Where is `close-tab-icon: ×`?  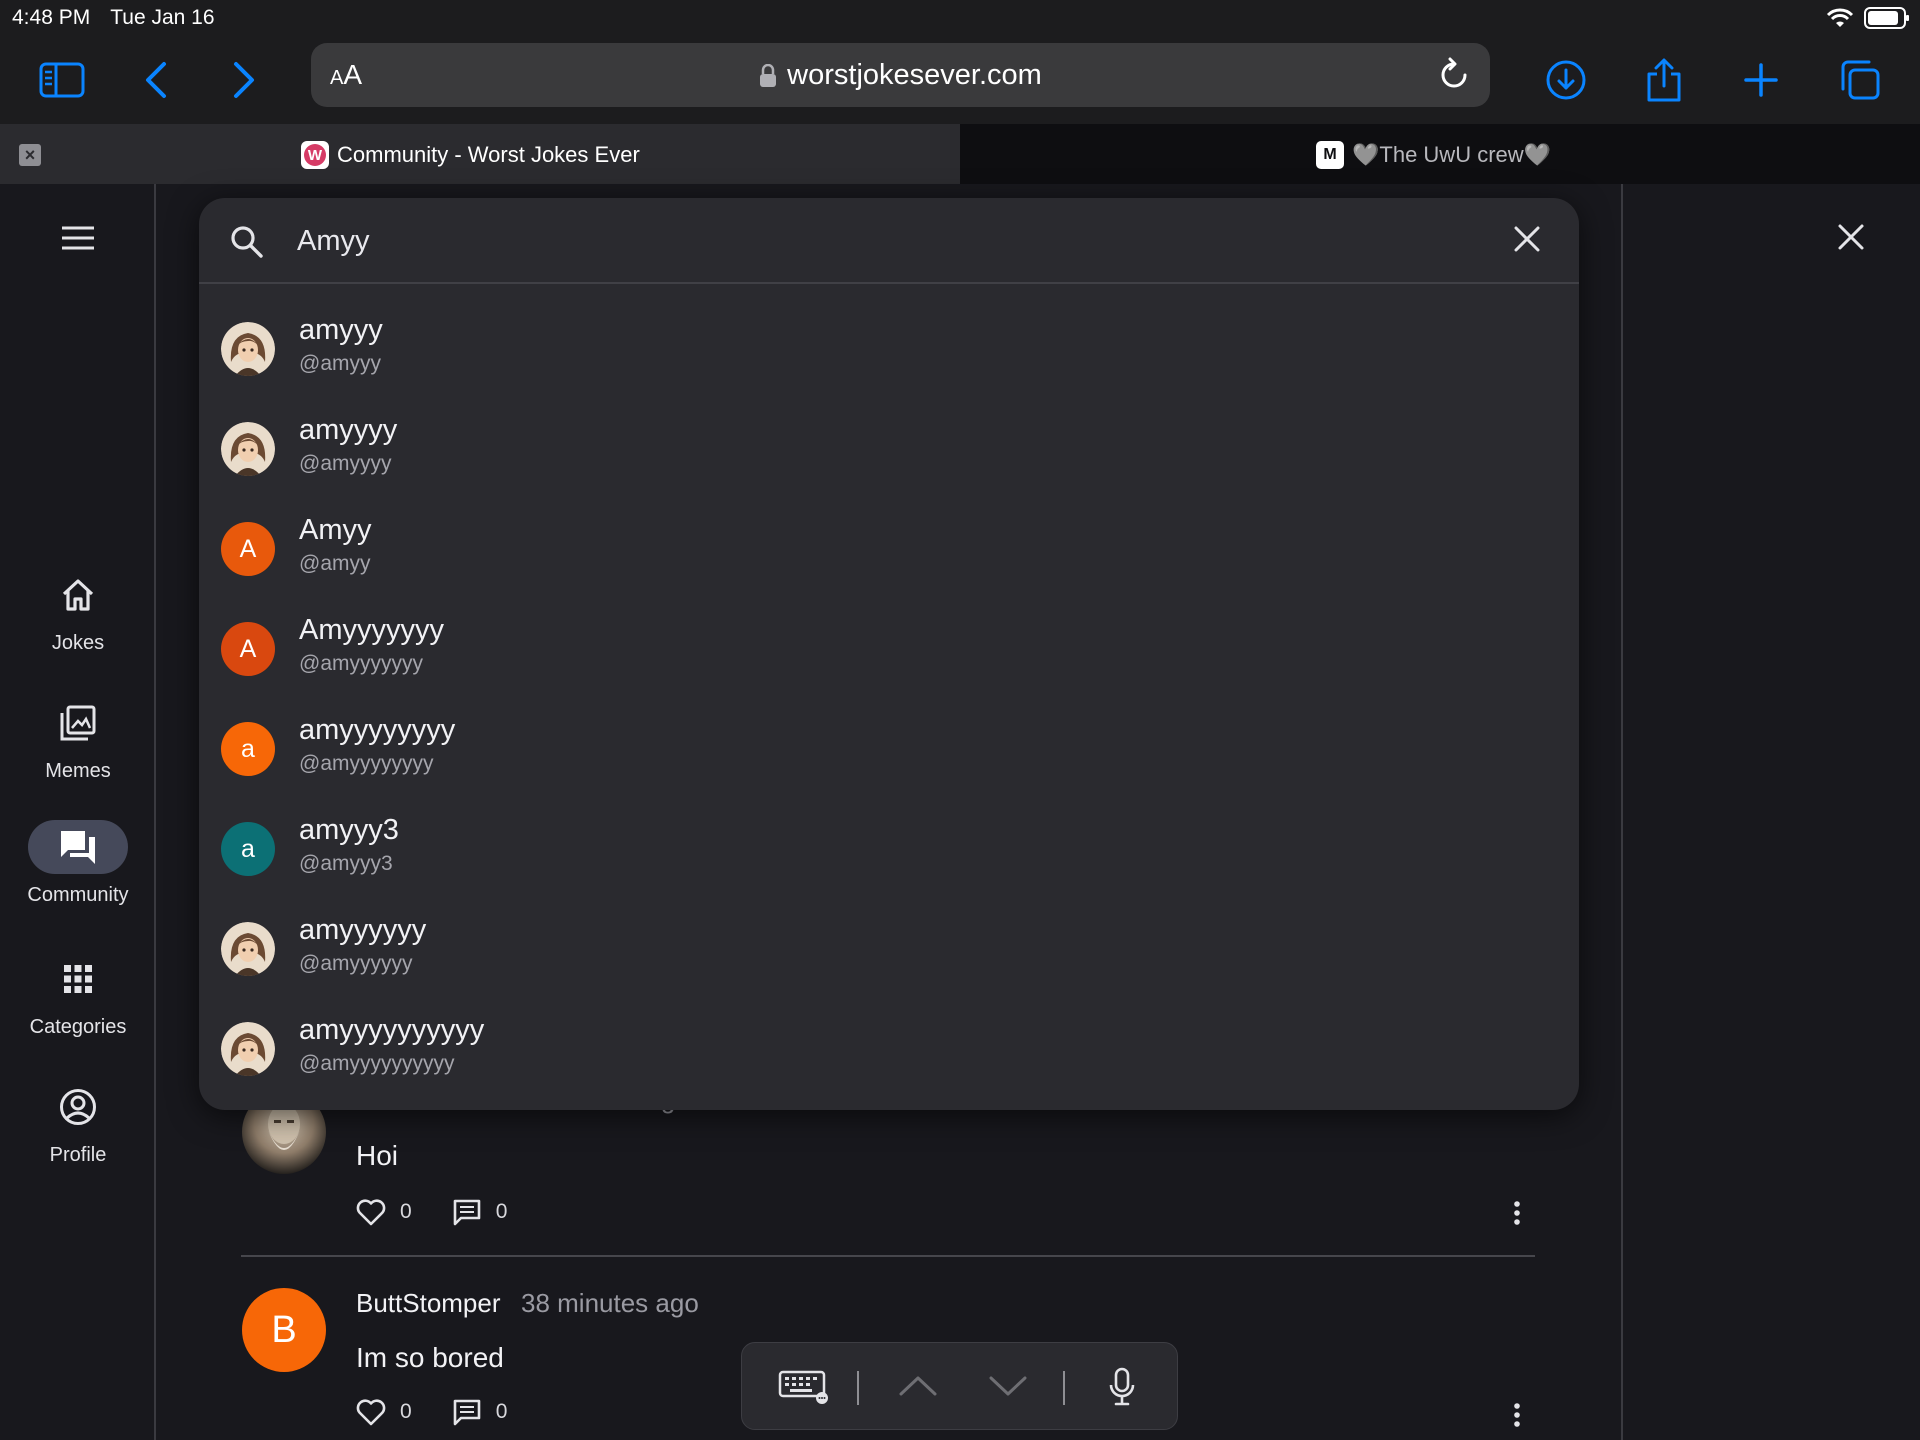 close-tab-icon: × is located at coordinates (30, 155).